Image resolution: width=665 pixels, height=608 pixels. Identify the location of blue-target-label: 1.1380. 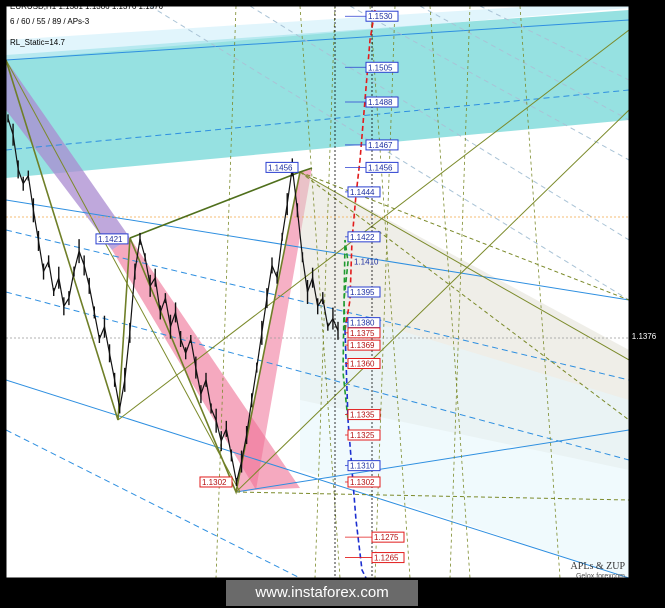
(362, 323).